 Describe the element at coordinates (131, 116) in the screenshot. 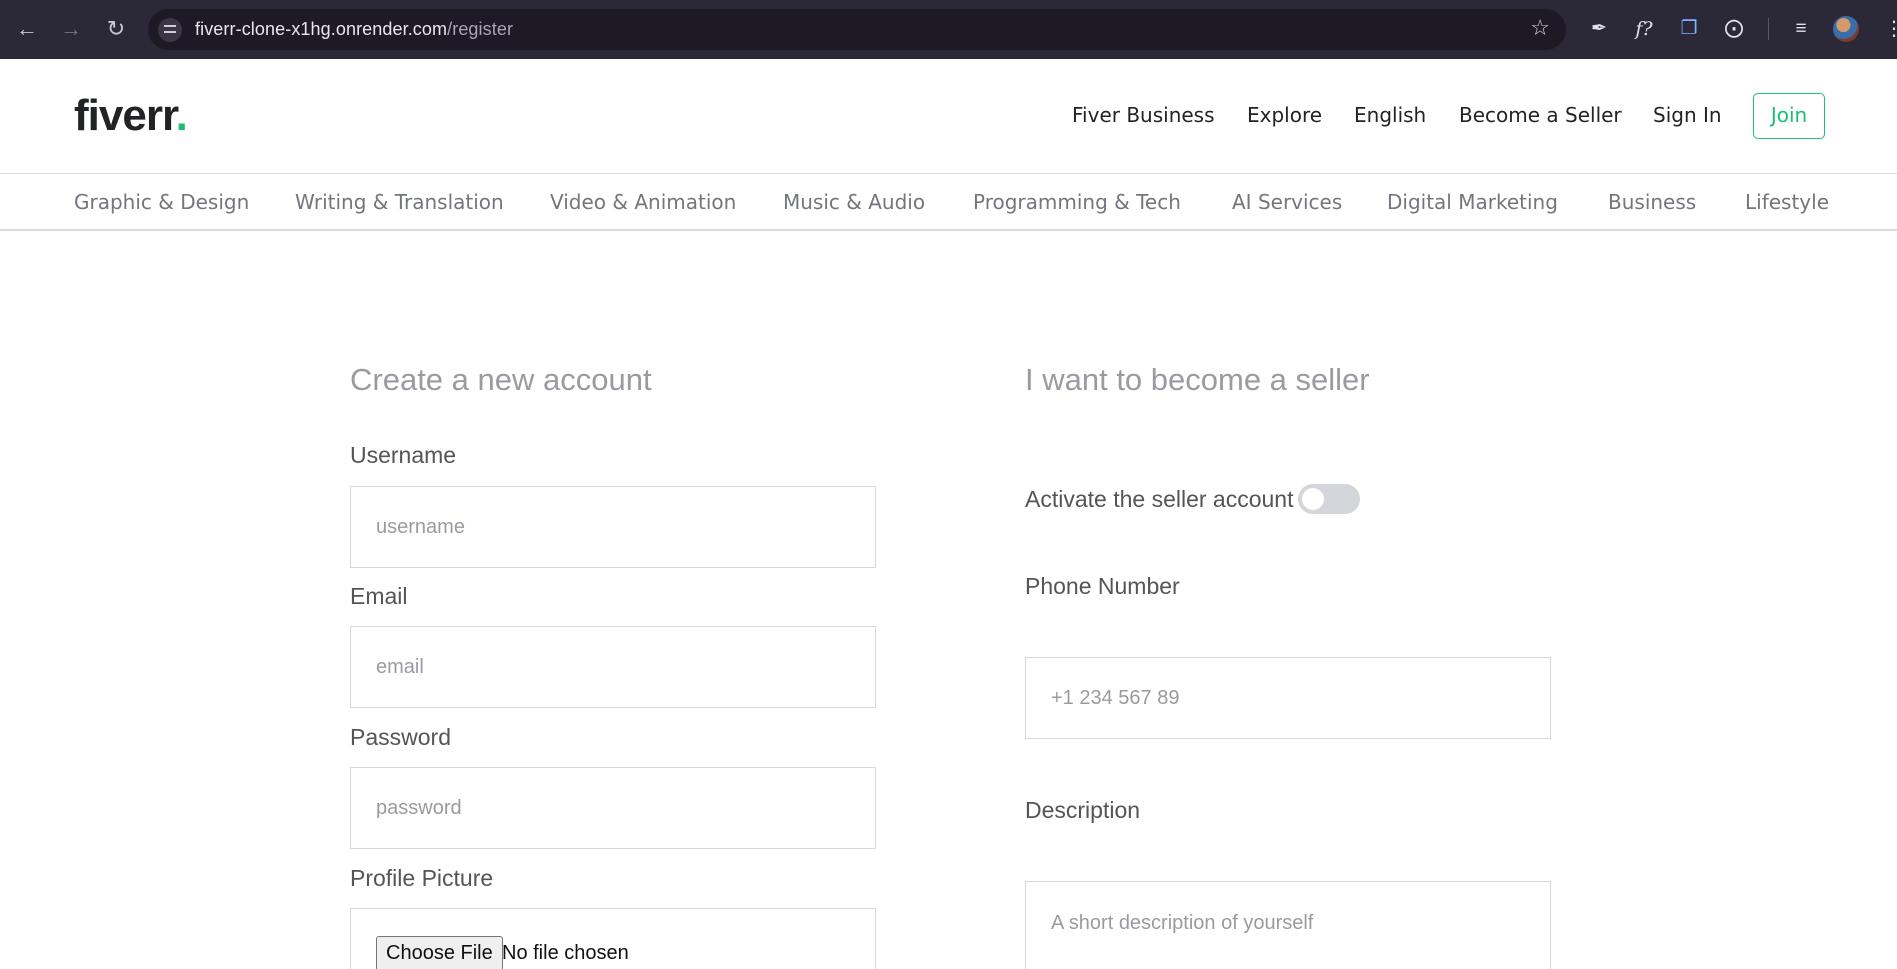

I see `fiverr-logo: fiverr.` at that location.